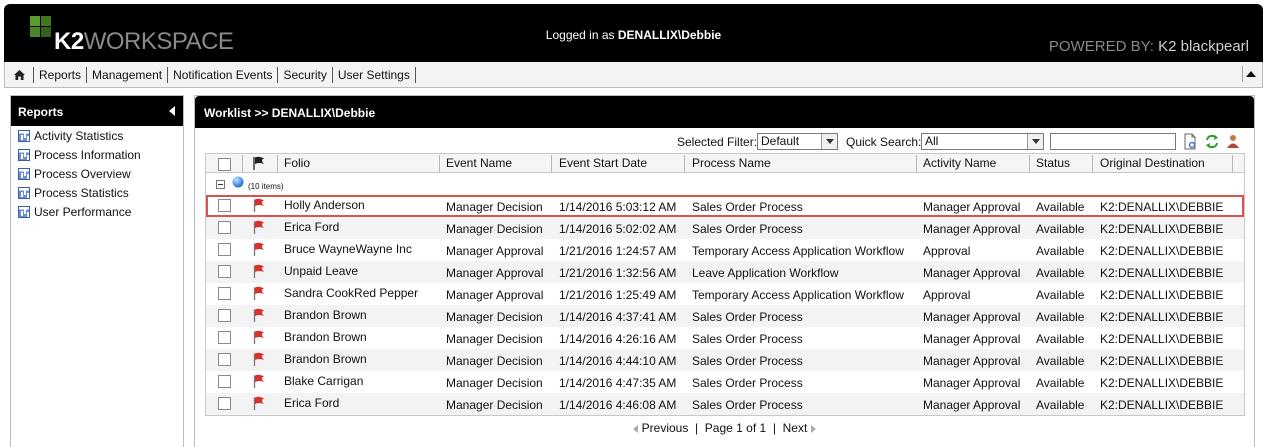 This screenshot has width=1267, height=447. What do you see at coordinates (348, 249) in the screenshot?
I see `cell-folio: Bruce WayneWayne Inc` at bounding box center [348, 249].